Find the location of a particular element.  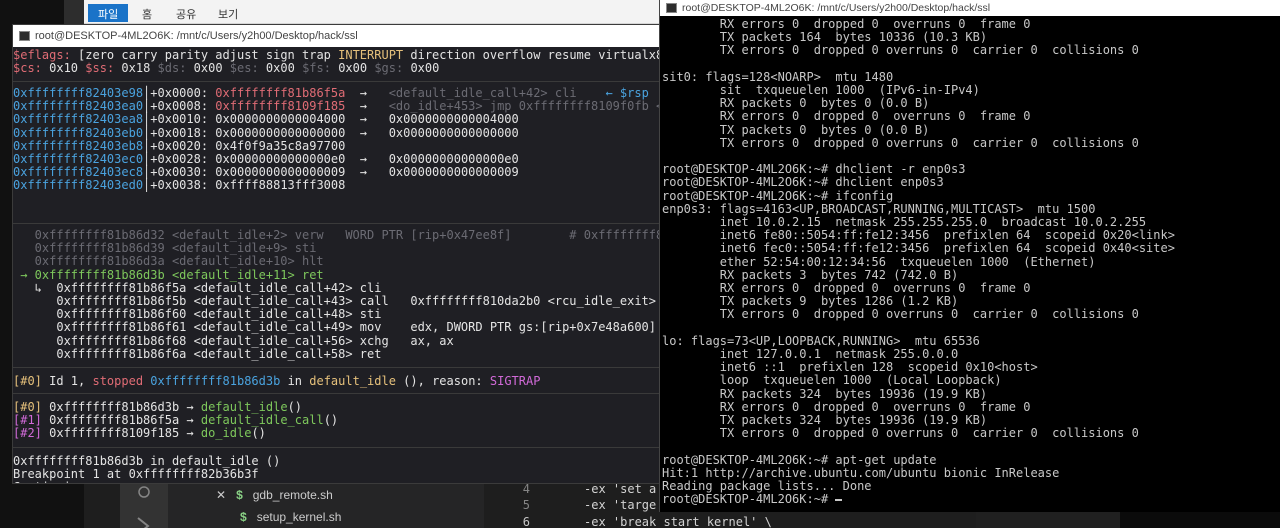

thread-function: default_idle is located at coordinates (352, 381).